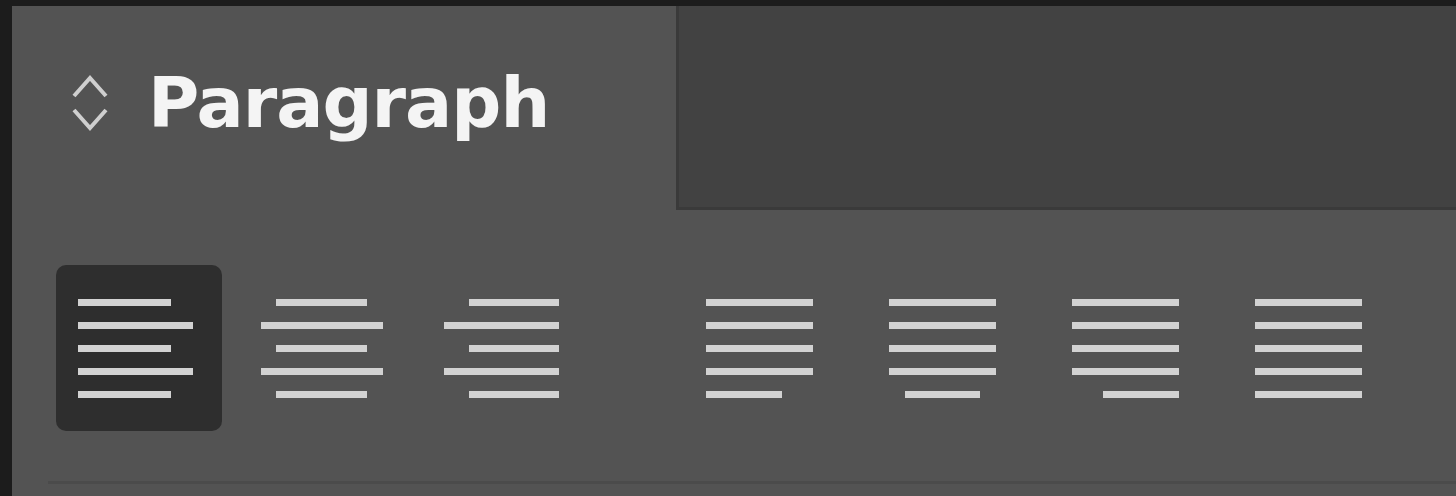 The height and width of the screenshot is (496, 1456). I want to click on panel-title: Paragraph, so click(349, 103).